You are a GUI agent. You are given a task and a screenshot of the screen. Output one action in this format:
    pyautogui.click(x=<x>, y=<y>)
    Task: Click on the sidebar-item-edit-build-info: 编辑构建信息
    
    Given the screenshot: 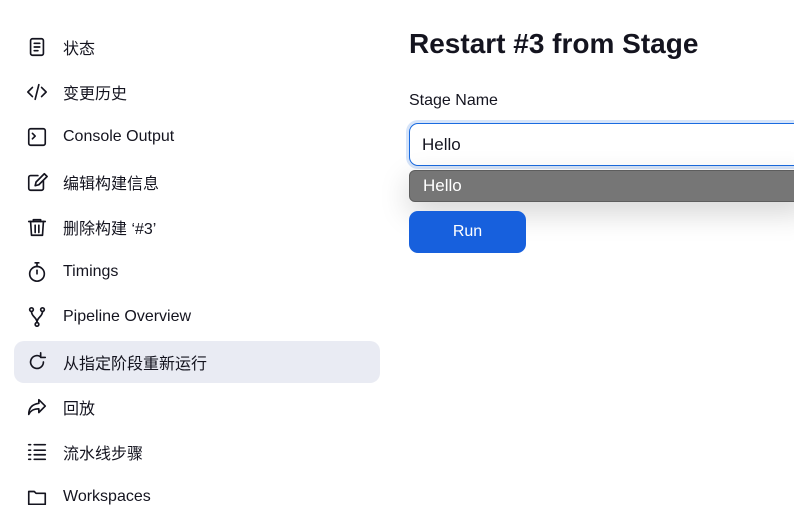 What is the action you would take?
    pyautogui.click(x=197, y=182)
    